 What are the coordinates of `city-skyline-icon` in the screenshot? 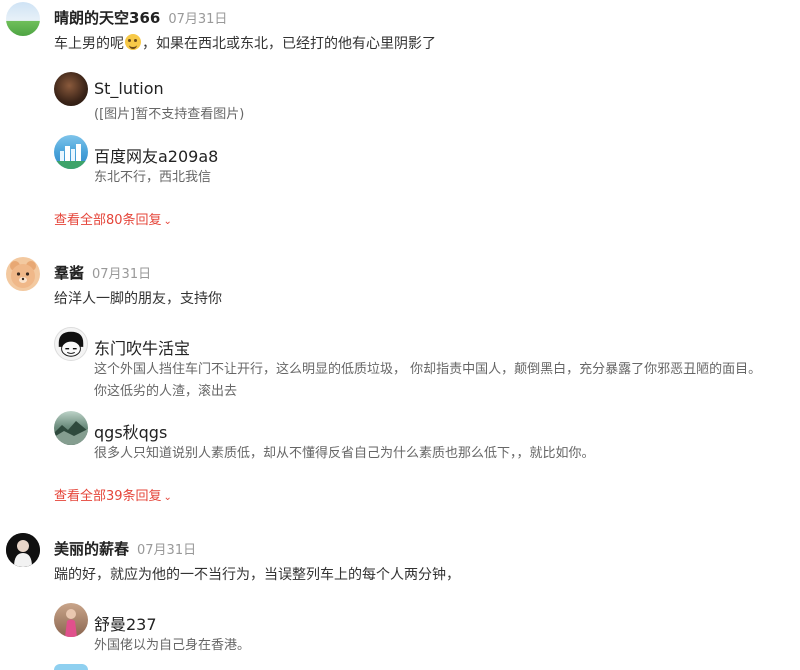 It's located at (71, 156).